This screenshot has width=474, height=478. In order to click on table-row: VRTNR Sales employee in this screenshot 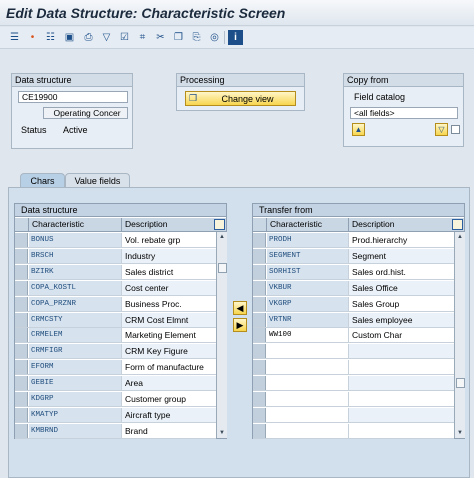, I will do `click(353, 320)`.